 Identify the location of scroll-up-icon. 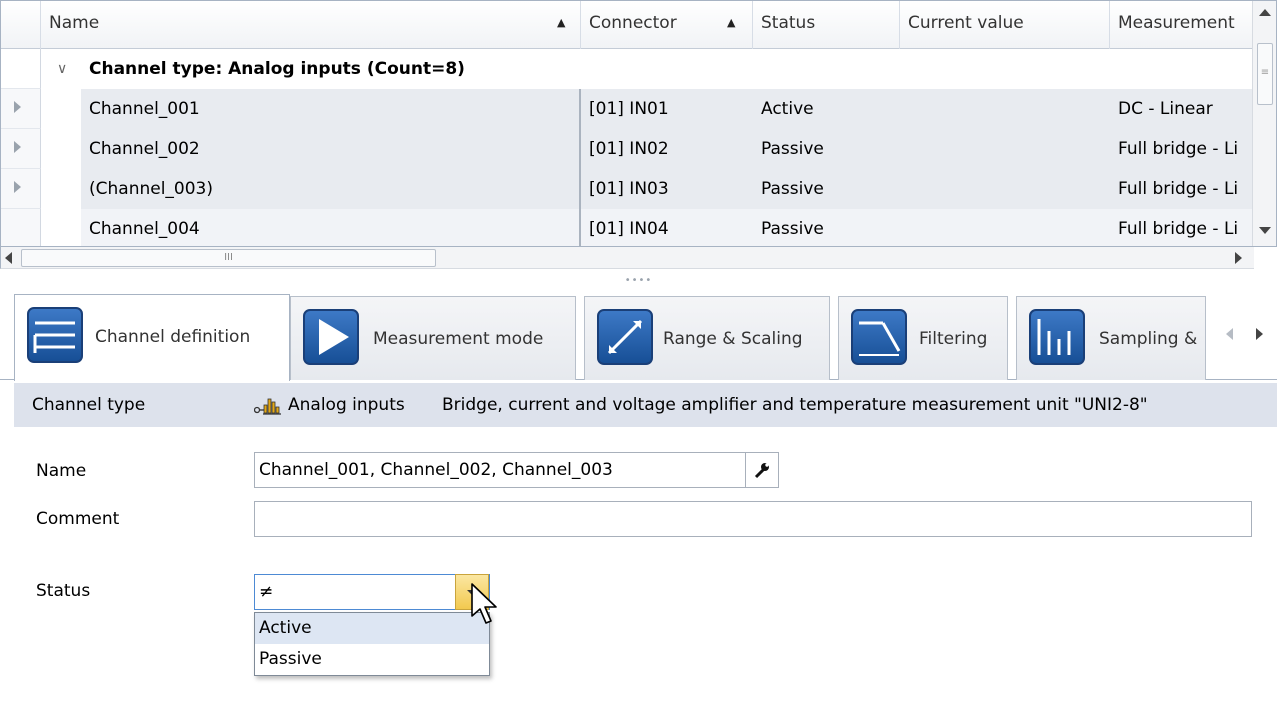
(1265, 12).